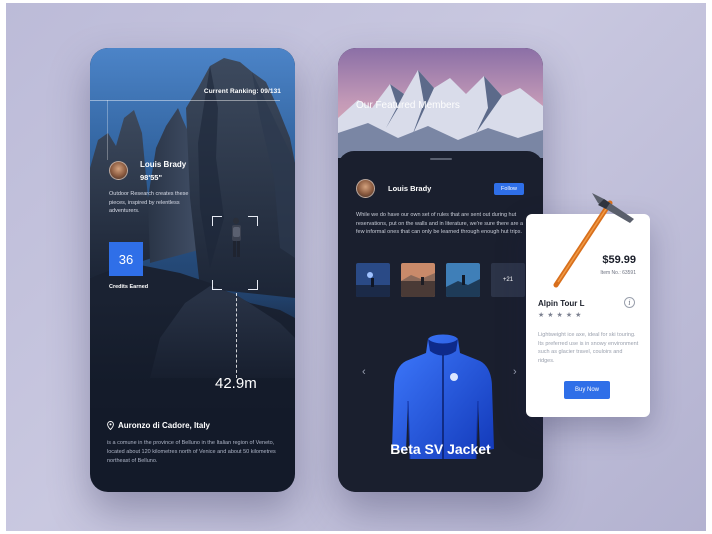 This screenshot has height=534, width=712. Describe the element at coordinates (151, 177) in the screenshot. I see `member-time: 98'55"` at that location.